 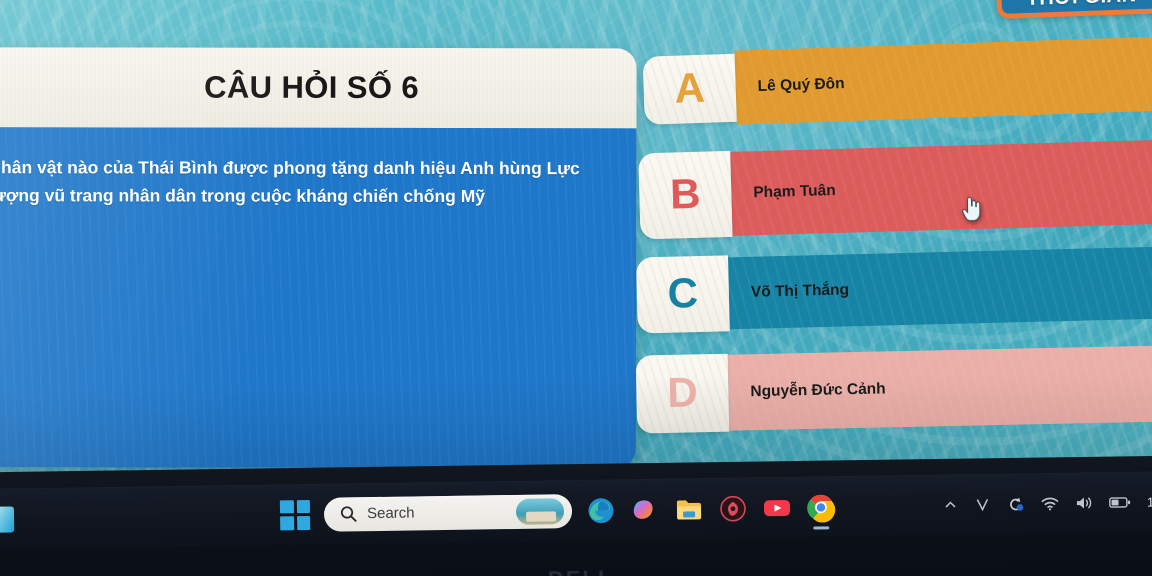 What do you see at coordinates (601, 510) in the screenshot?
I see `microsoft-edge-icon` at bounding box center [601, 510].